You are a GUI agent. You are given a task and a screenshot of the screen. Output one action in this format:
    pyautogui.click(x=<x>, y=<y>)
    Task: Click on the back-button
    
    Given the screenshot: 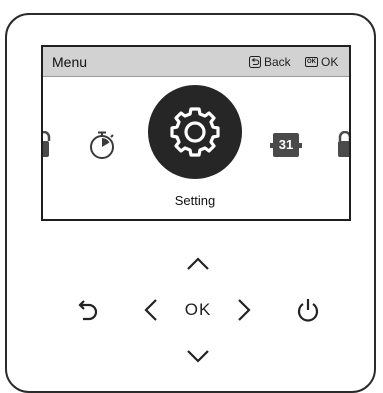 What is the action you would take?
    pyautogui.click(x=88, y=310)
    